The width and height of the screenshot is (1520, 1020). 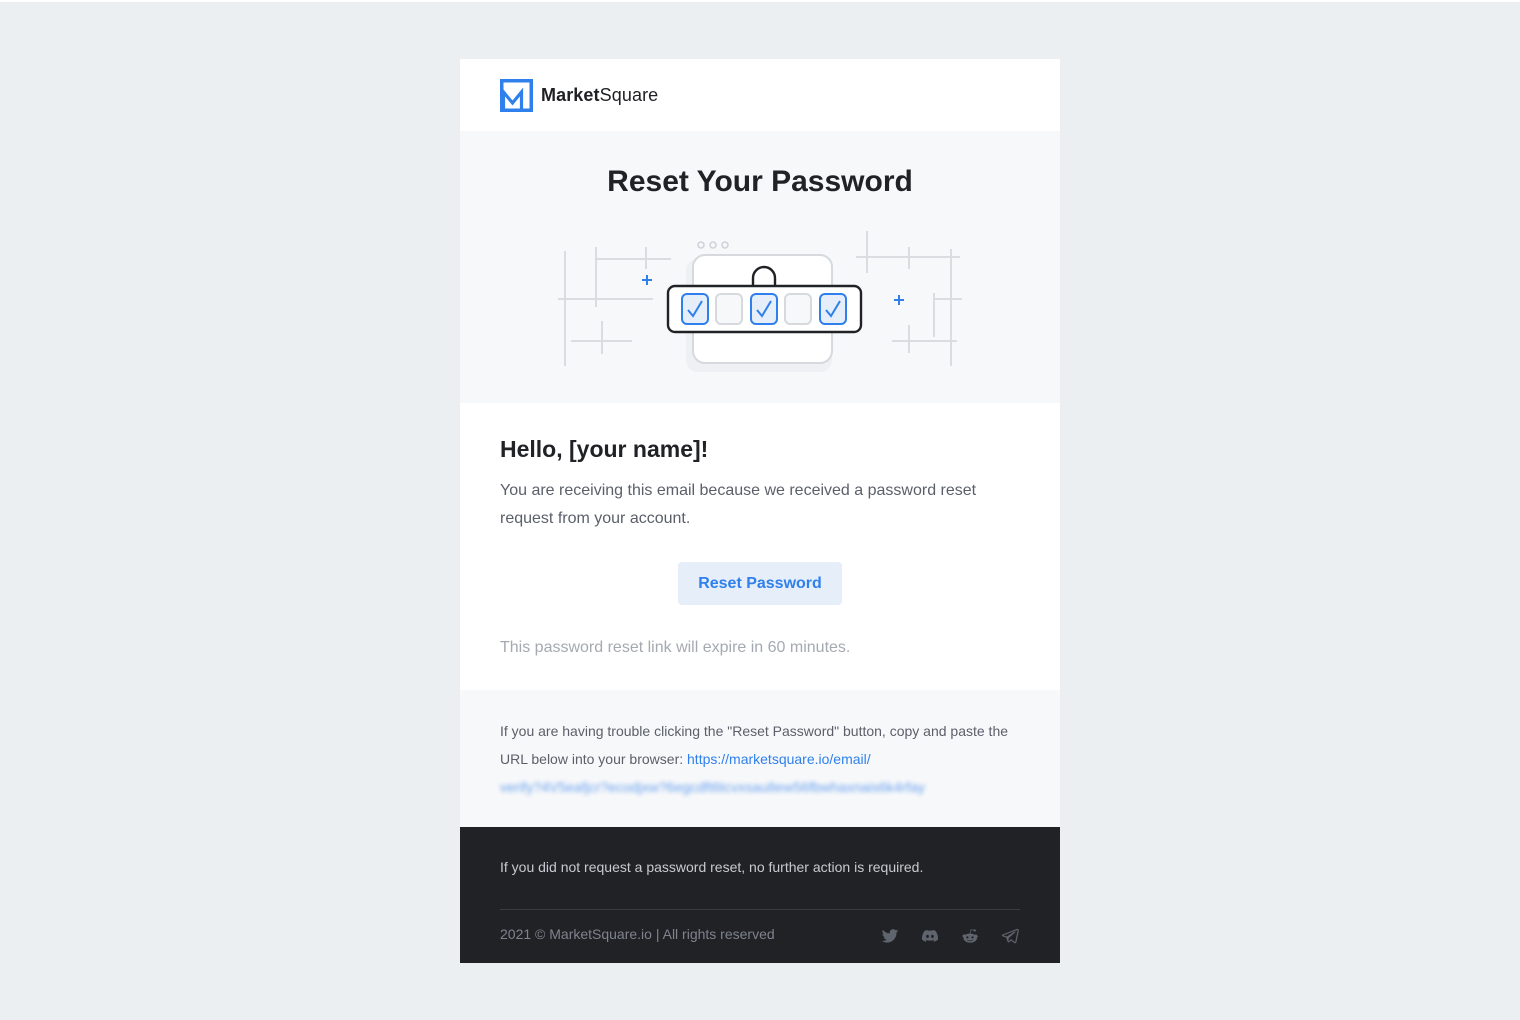 I want to click on twitter-icon, so click(x=890, y=936).